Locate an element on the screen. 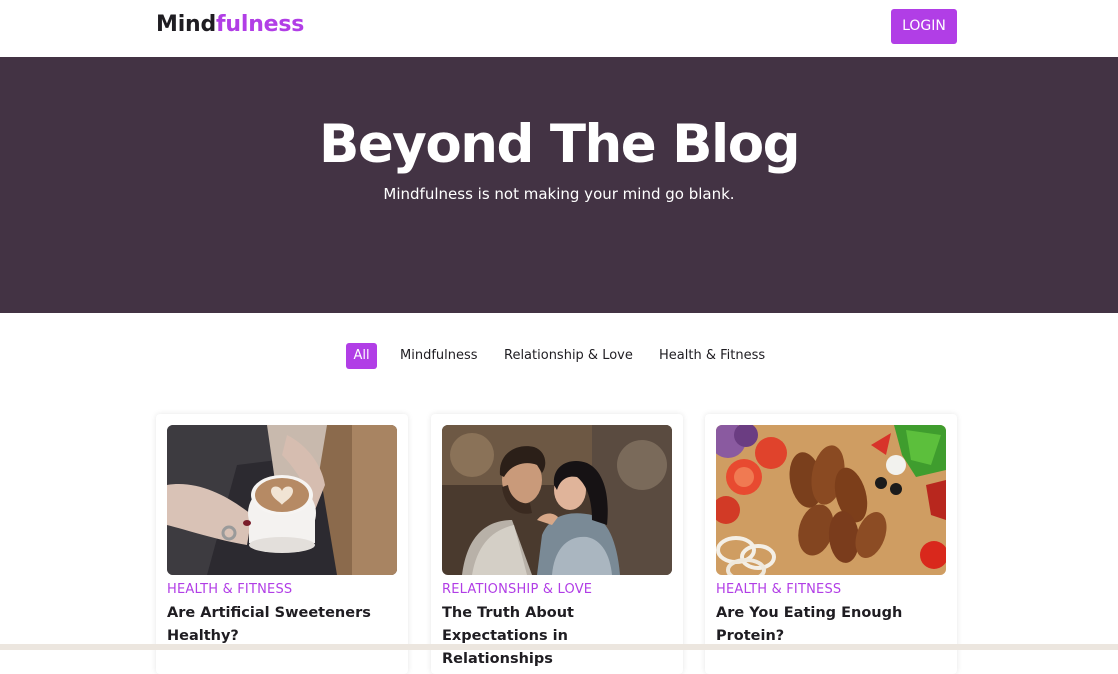 The image size is (1118, 674). site-logo: Mindfulness is located at coordinates (230, 24).